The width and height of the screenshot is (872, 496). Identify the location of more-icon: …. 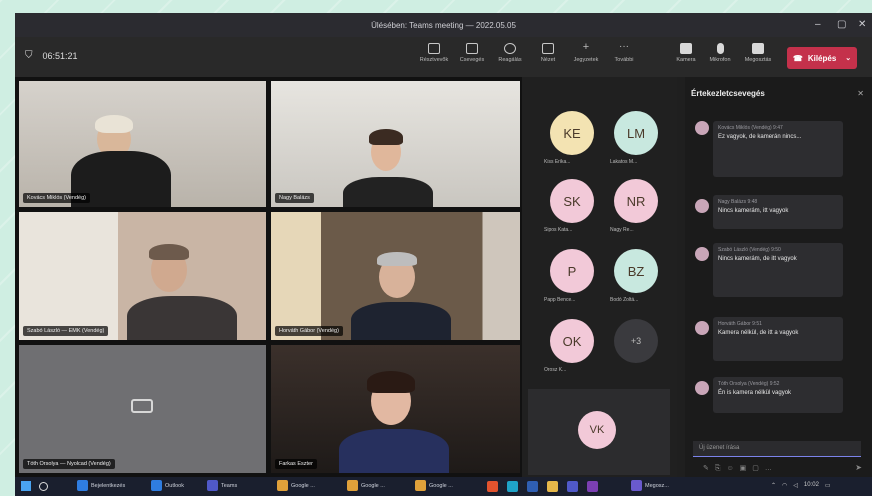
(771, 468).